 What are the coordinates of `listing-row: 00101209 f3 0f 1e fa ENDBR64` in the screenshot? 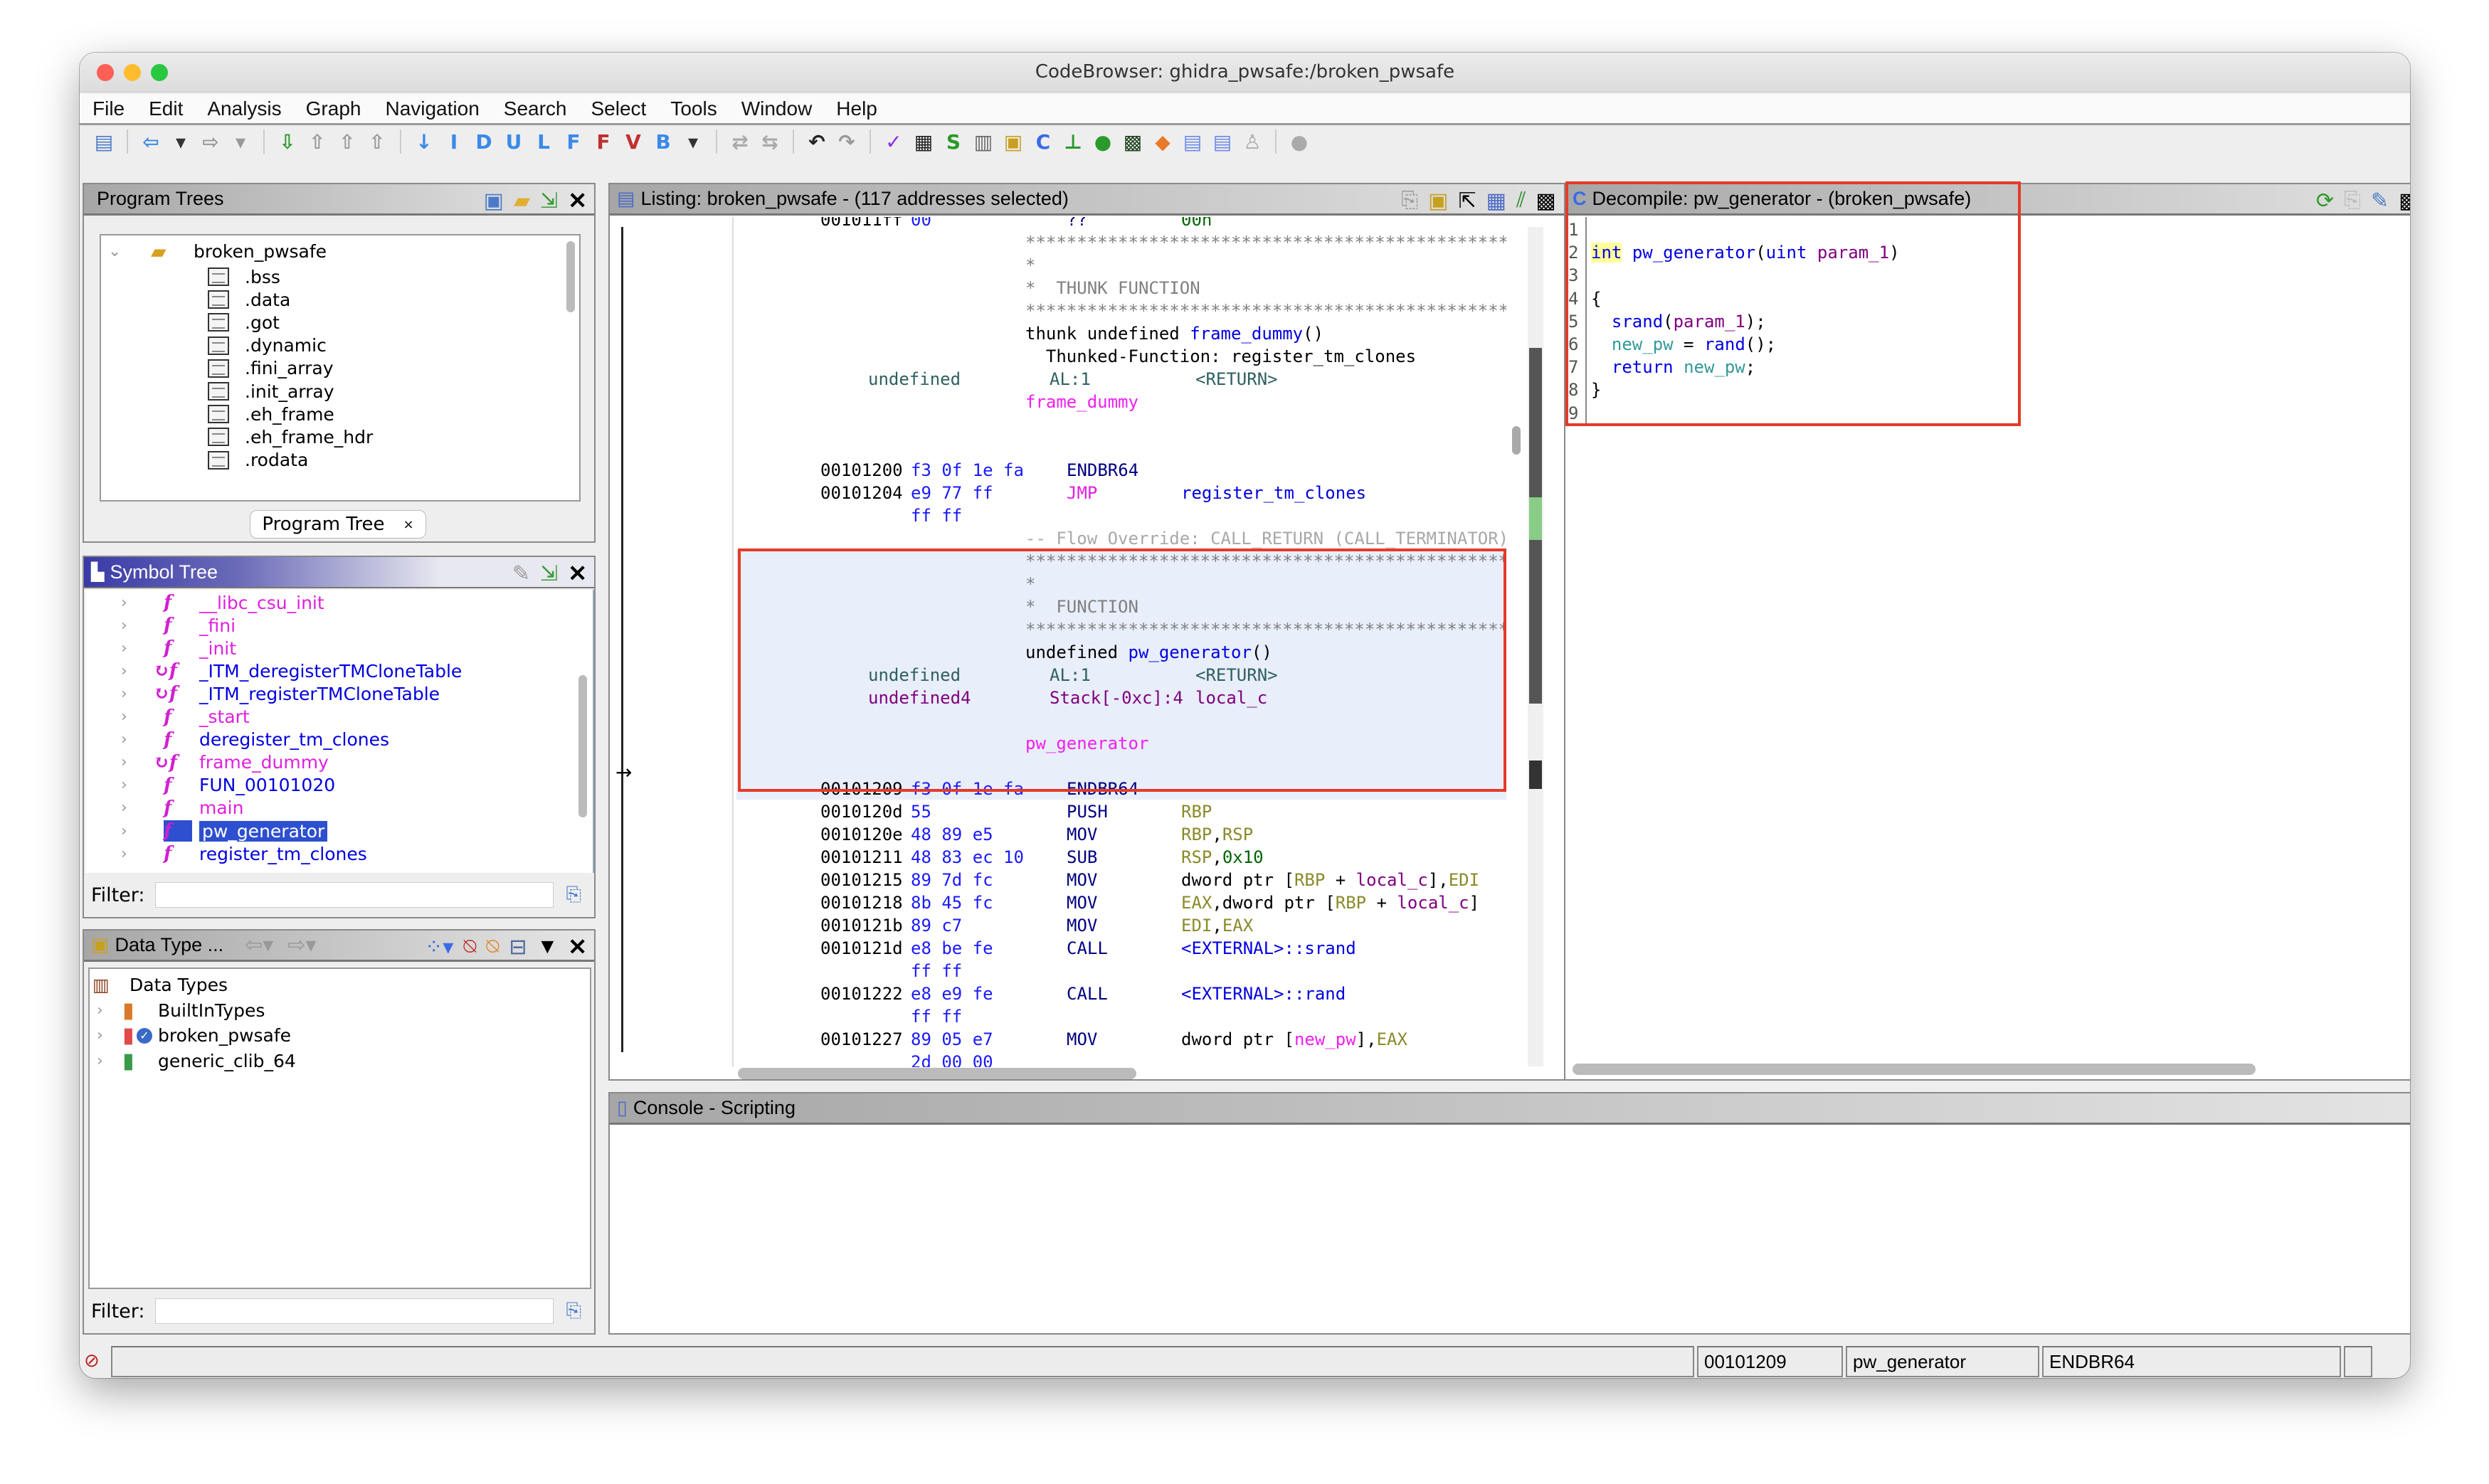 It's located at (1121, 788).